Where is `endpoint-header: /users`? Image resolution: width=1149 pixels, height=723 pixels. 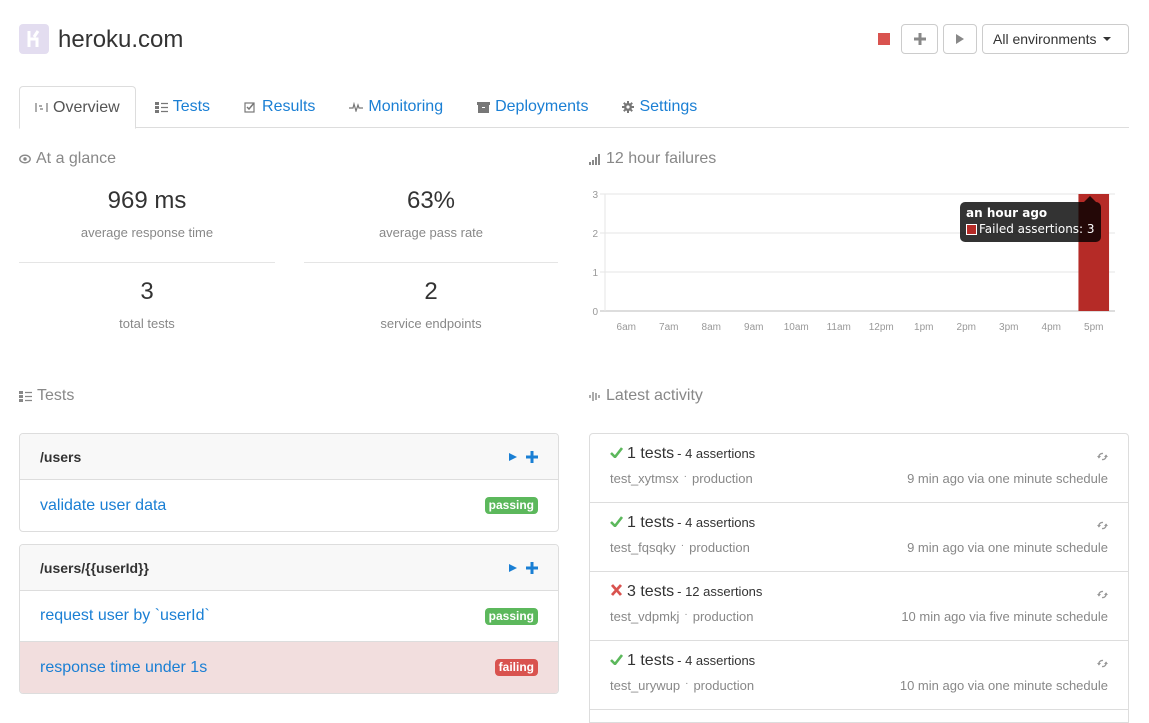
endpoint-header: /users is located at coordinates (289, 457).